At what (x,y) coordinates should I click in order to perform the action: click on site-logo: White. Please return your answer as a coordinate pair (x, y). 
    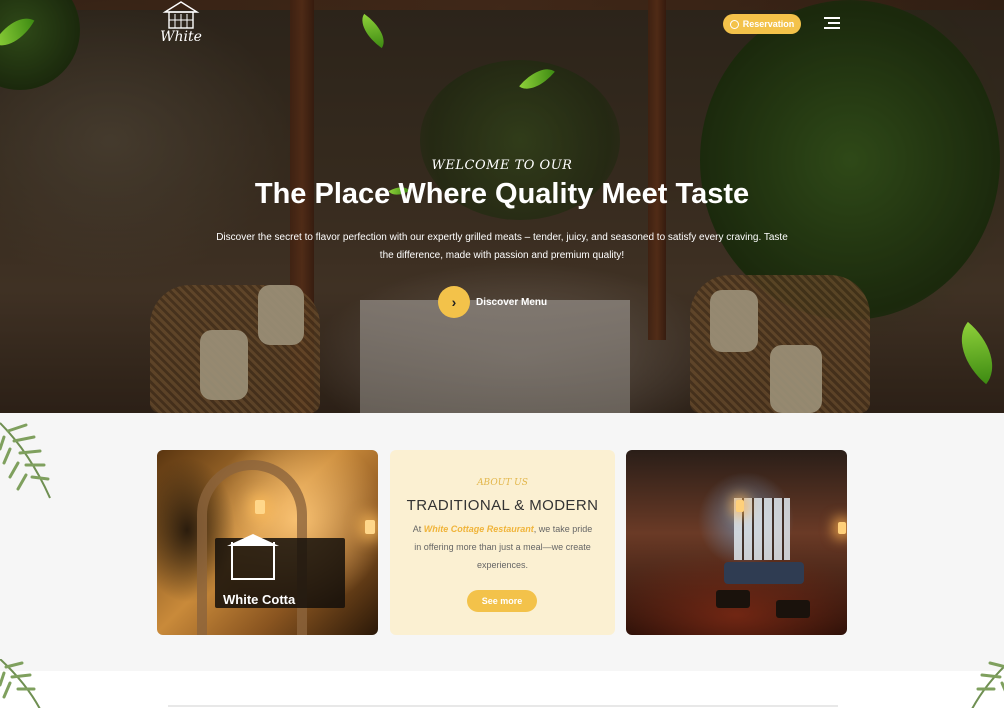
    Looking at the image, I should click on (181, 24).